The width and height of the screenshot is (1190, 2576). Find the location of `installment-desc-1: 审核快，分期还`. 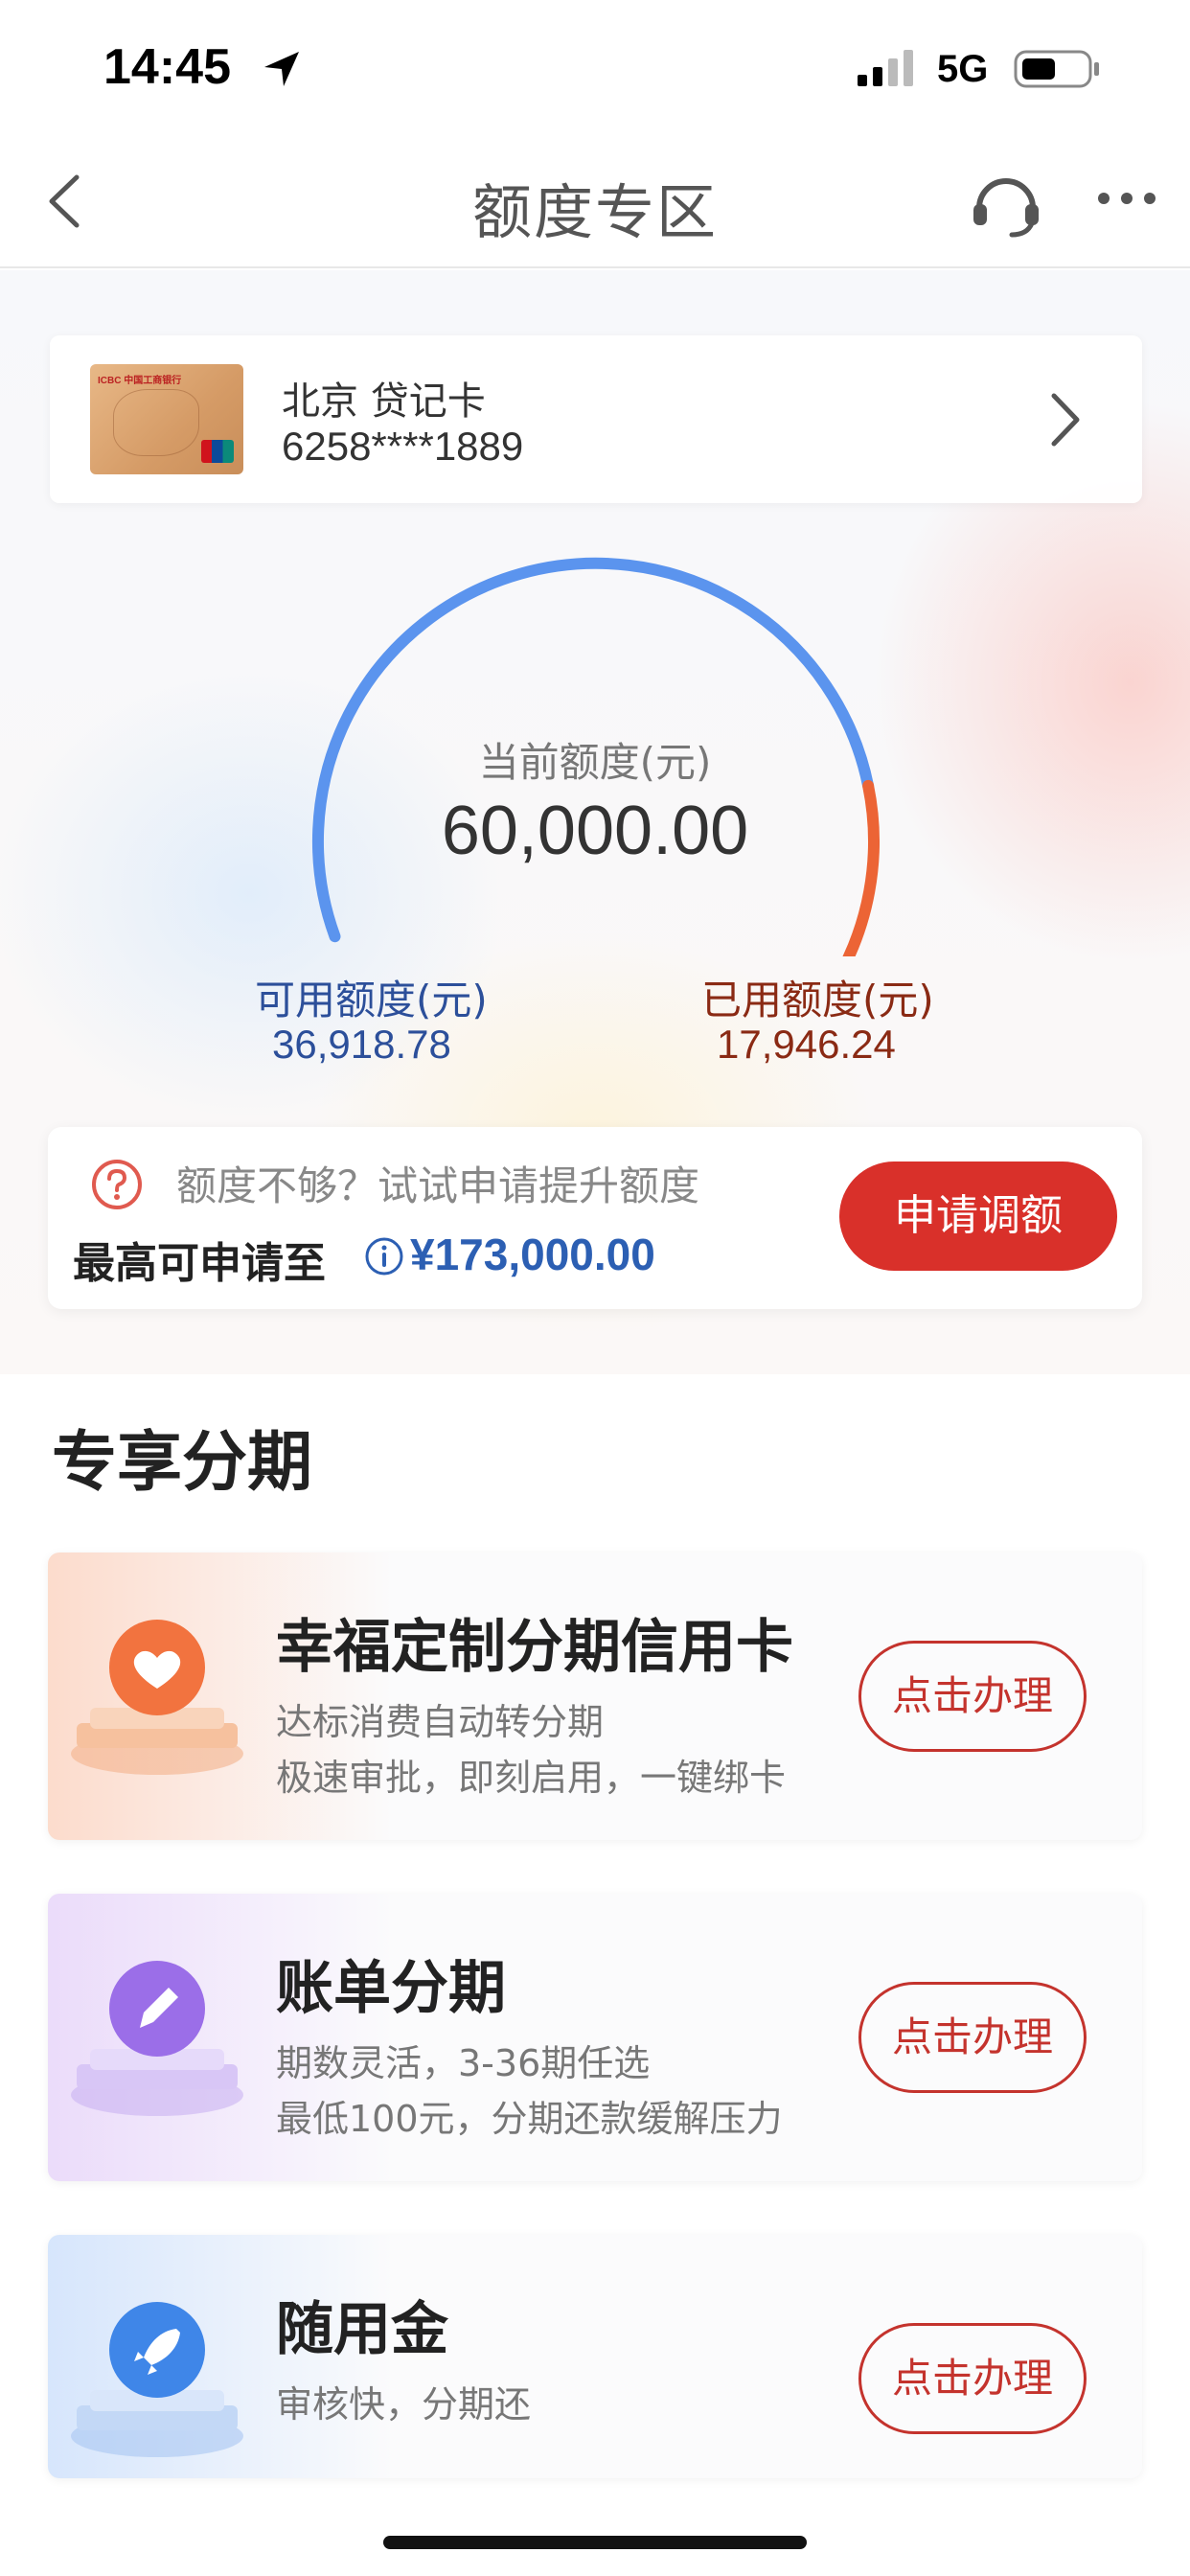

installment-desc-1: 审核快，分期还 is located at coordinates (404, 2404).